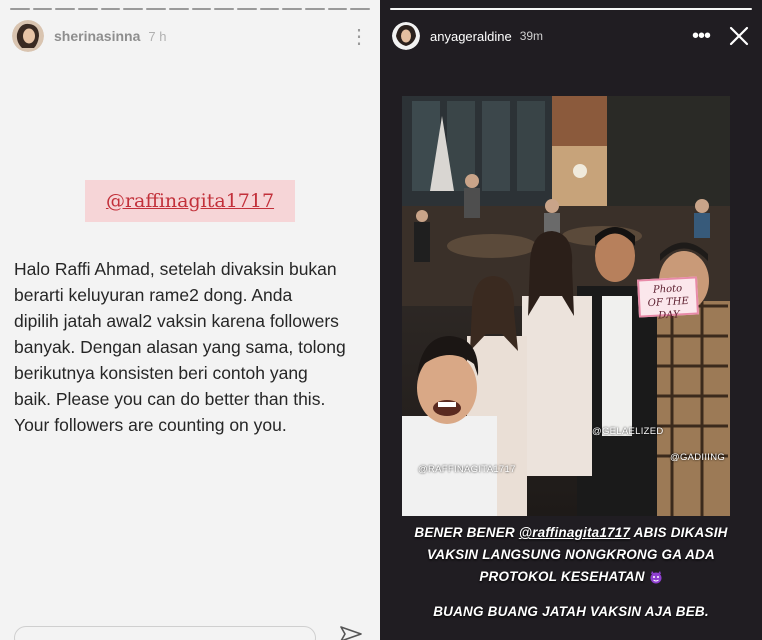 This screenshot has width=762, height=640. I want to click on devil-emoji-icon, so click(656, 577).